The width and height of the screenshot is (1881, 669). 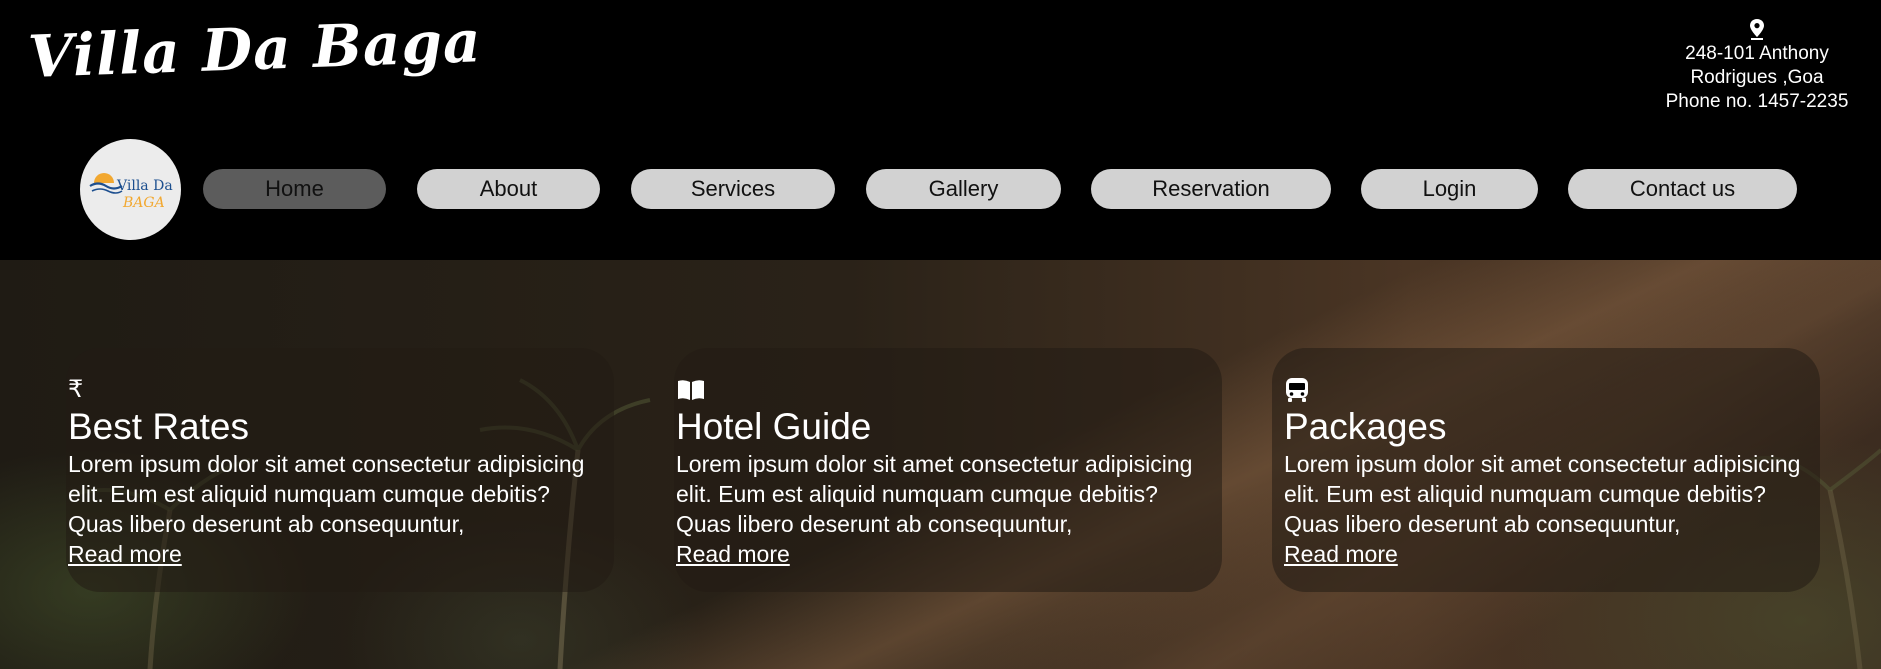 What do you see at coordinates (1449, 189) in the screenshot?
I see `nav-login-button: Login` at bounding box center [1449, 189].